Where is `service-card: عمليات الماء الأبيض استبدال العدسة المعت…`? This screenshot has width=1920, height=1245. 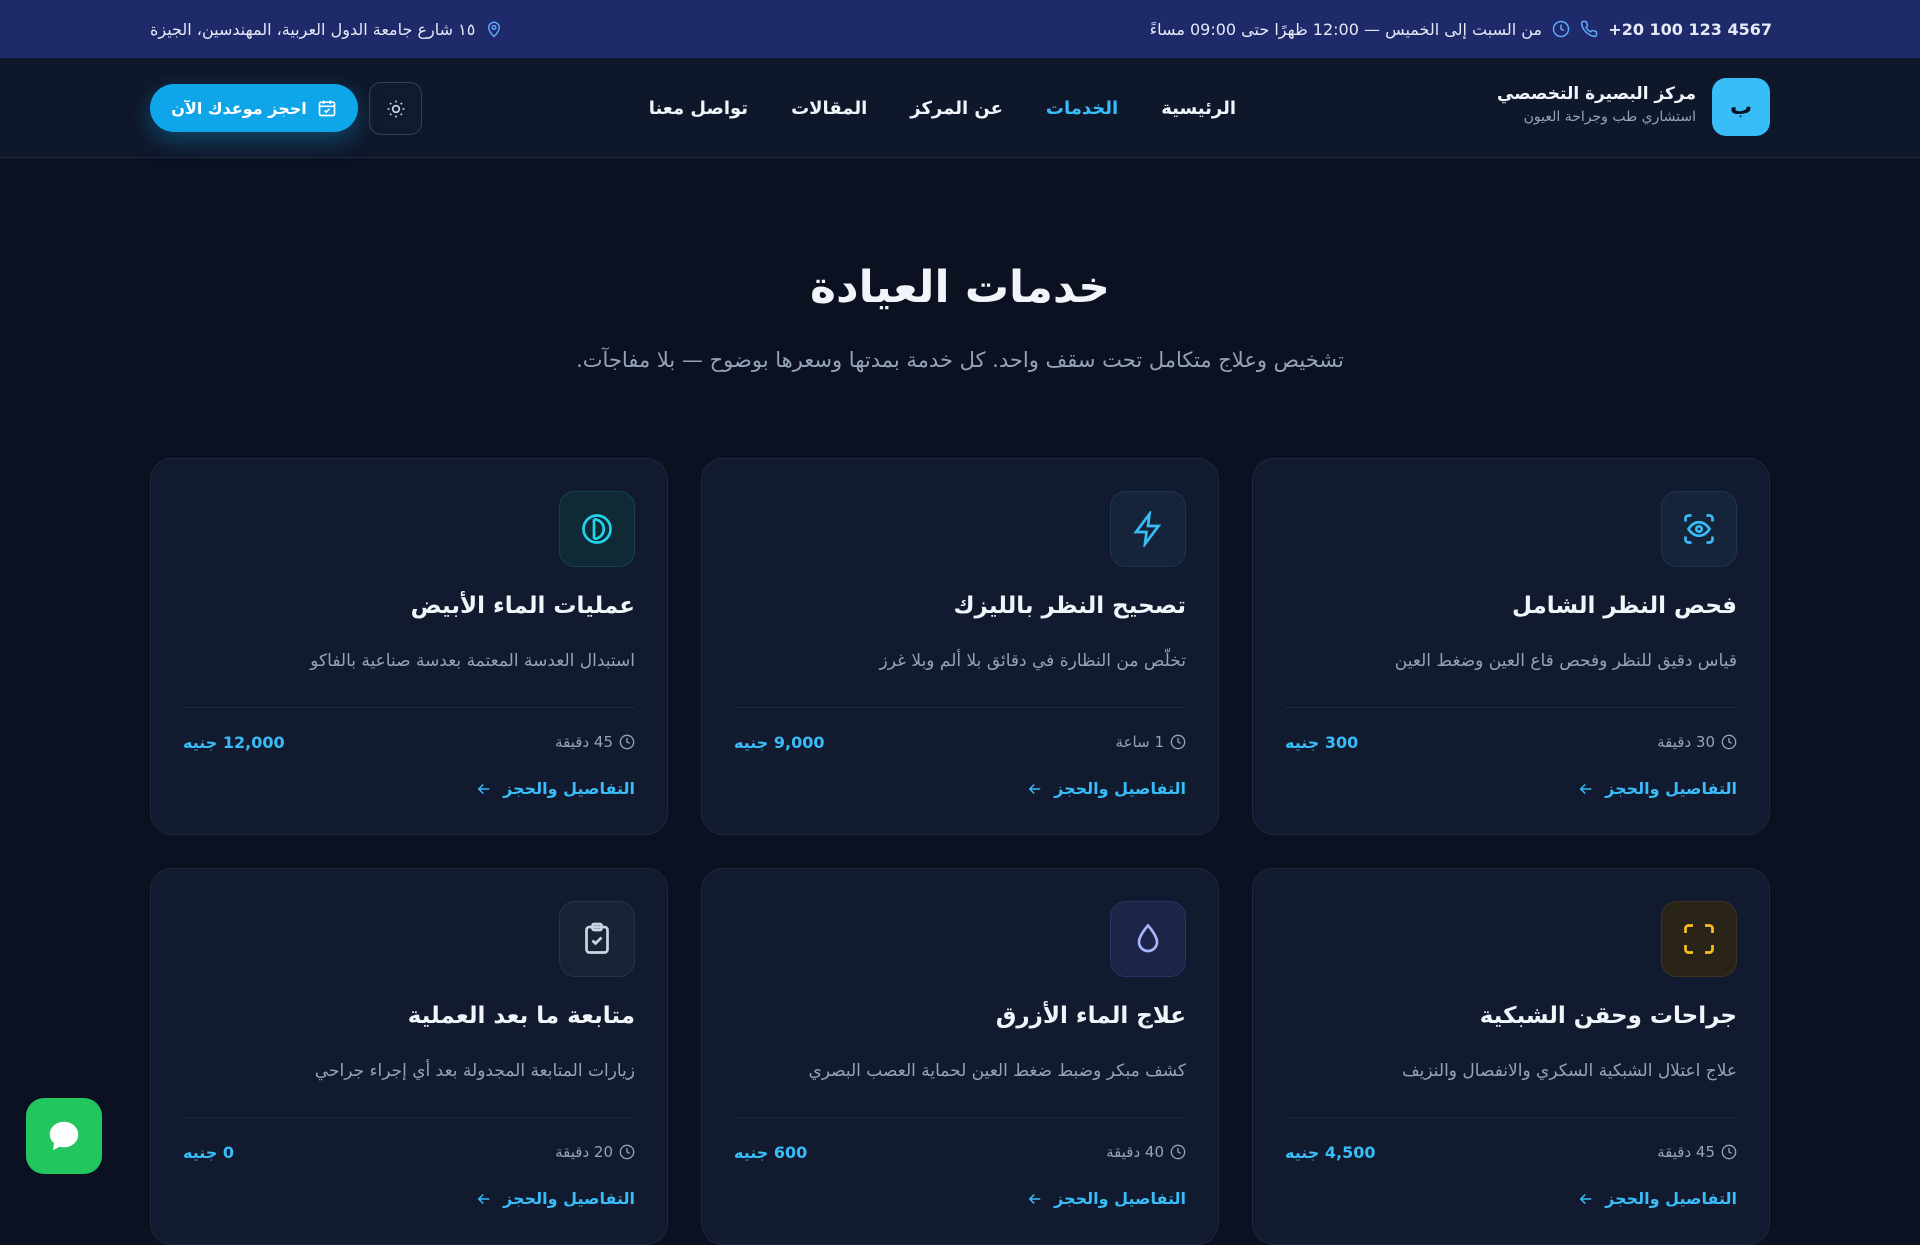 service-card: عمليات الماء الأبيض استبدال العدسة المعت… is located at coordinates (409, 646).